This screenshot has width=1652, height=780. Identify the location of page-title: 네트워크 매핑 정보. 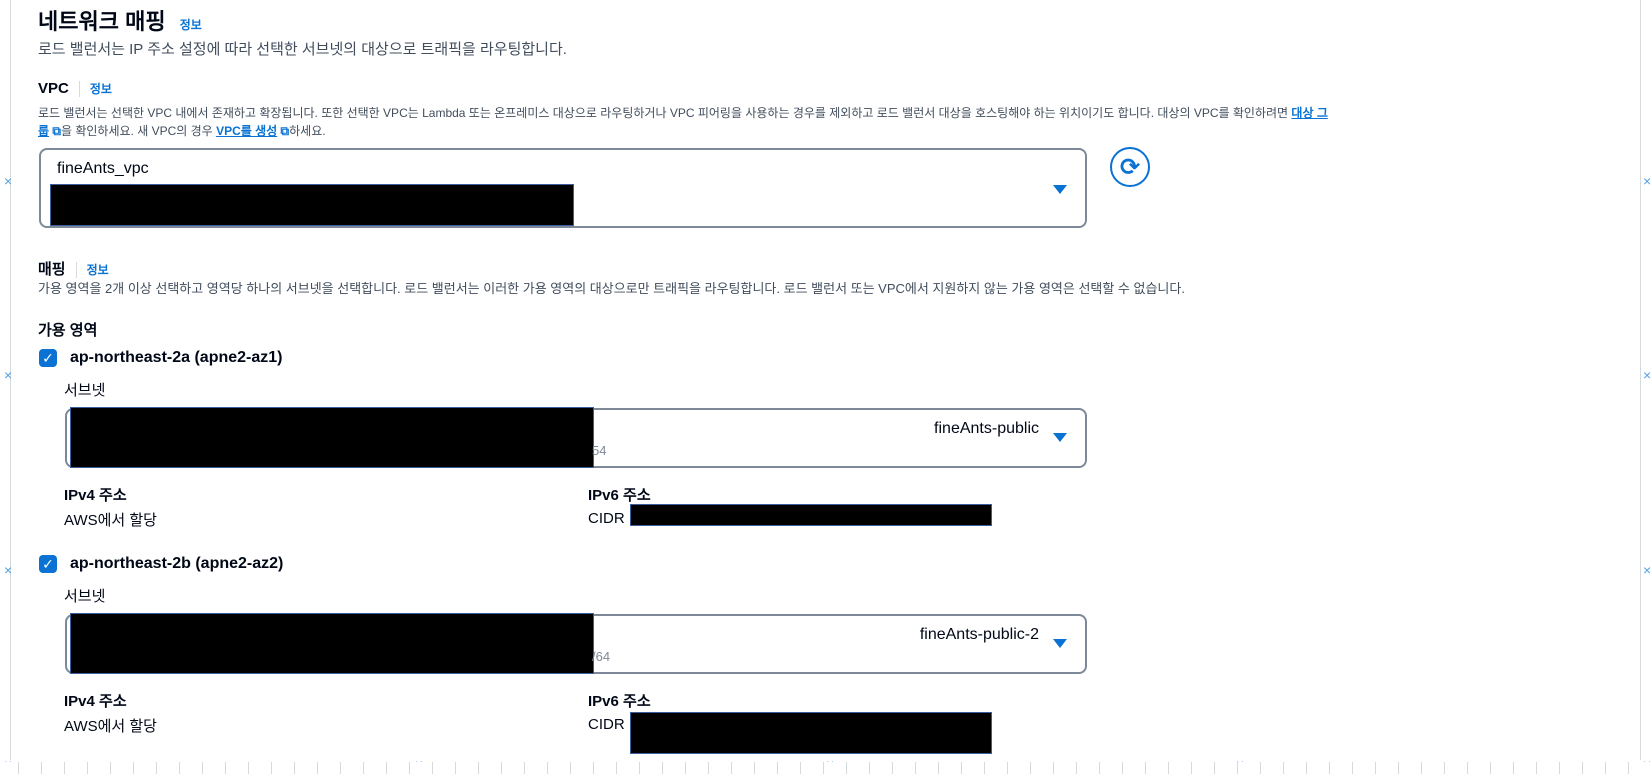
(120, 20).